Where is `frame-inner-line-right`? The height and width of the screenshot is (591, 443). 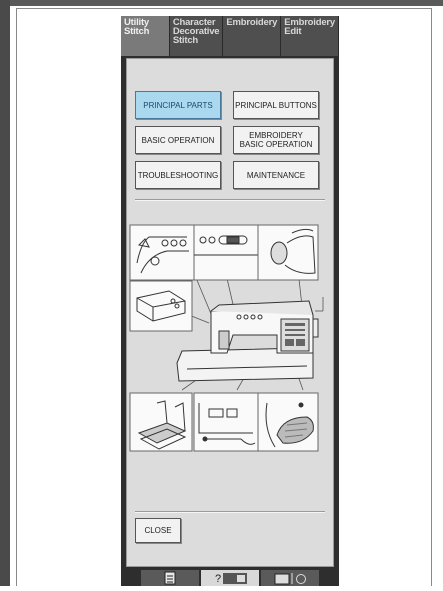
frame-inner-line-right is located at coordinates (431, 297).